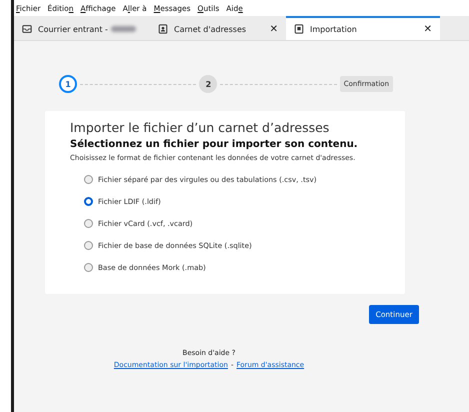  I want to click on step-number: 1, so click(68, 84).